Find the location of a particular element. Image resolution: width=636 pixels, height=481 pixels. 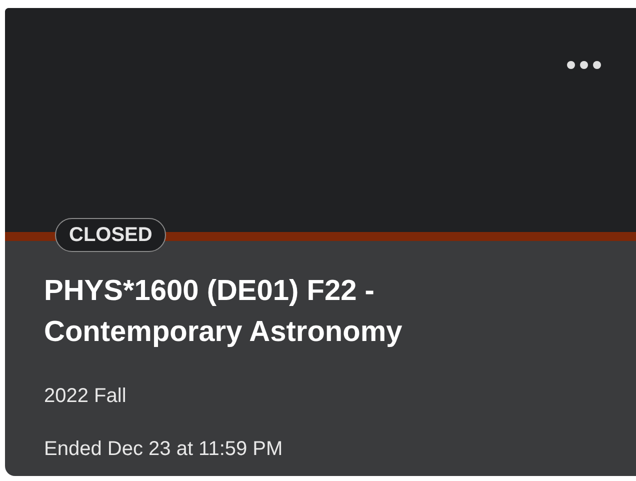

ellipsis-icon is located at coordinates (584, 65).